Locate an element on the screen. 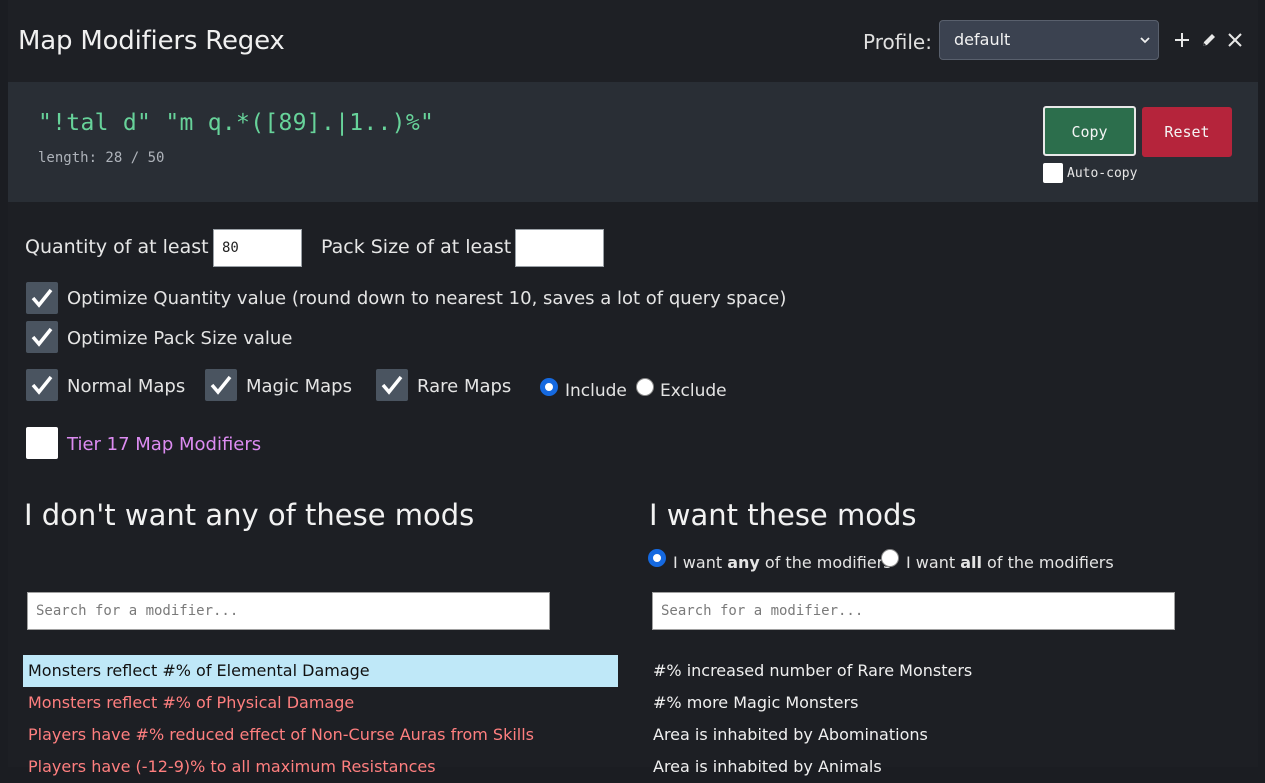  copy-button: Copy is located at coordinates (1089, 131).